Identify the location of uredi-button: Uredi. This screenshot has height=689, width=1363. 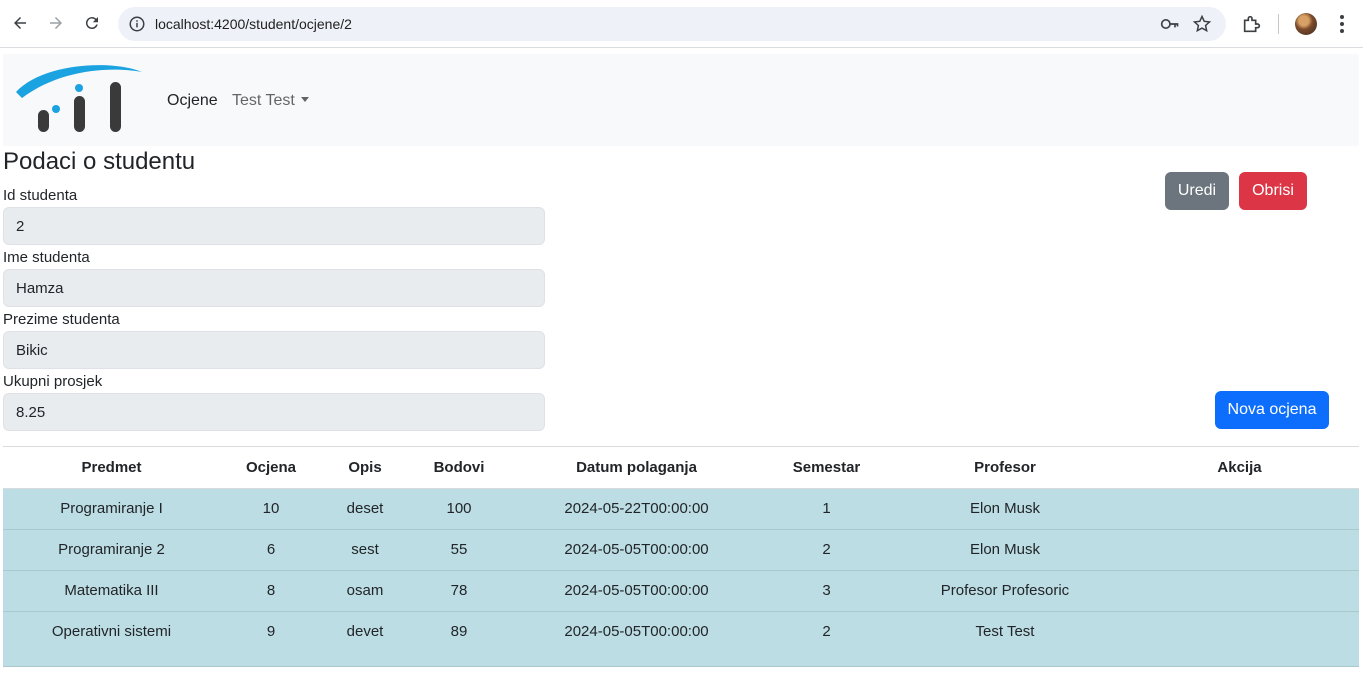
(1197, 191).